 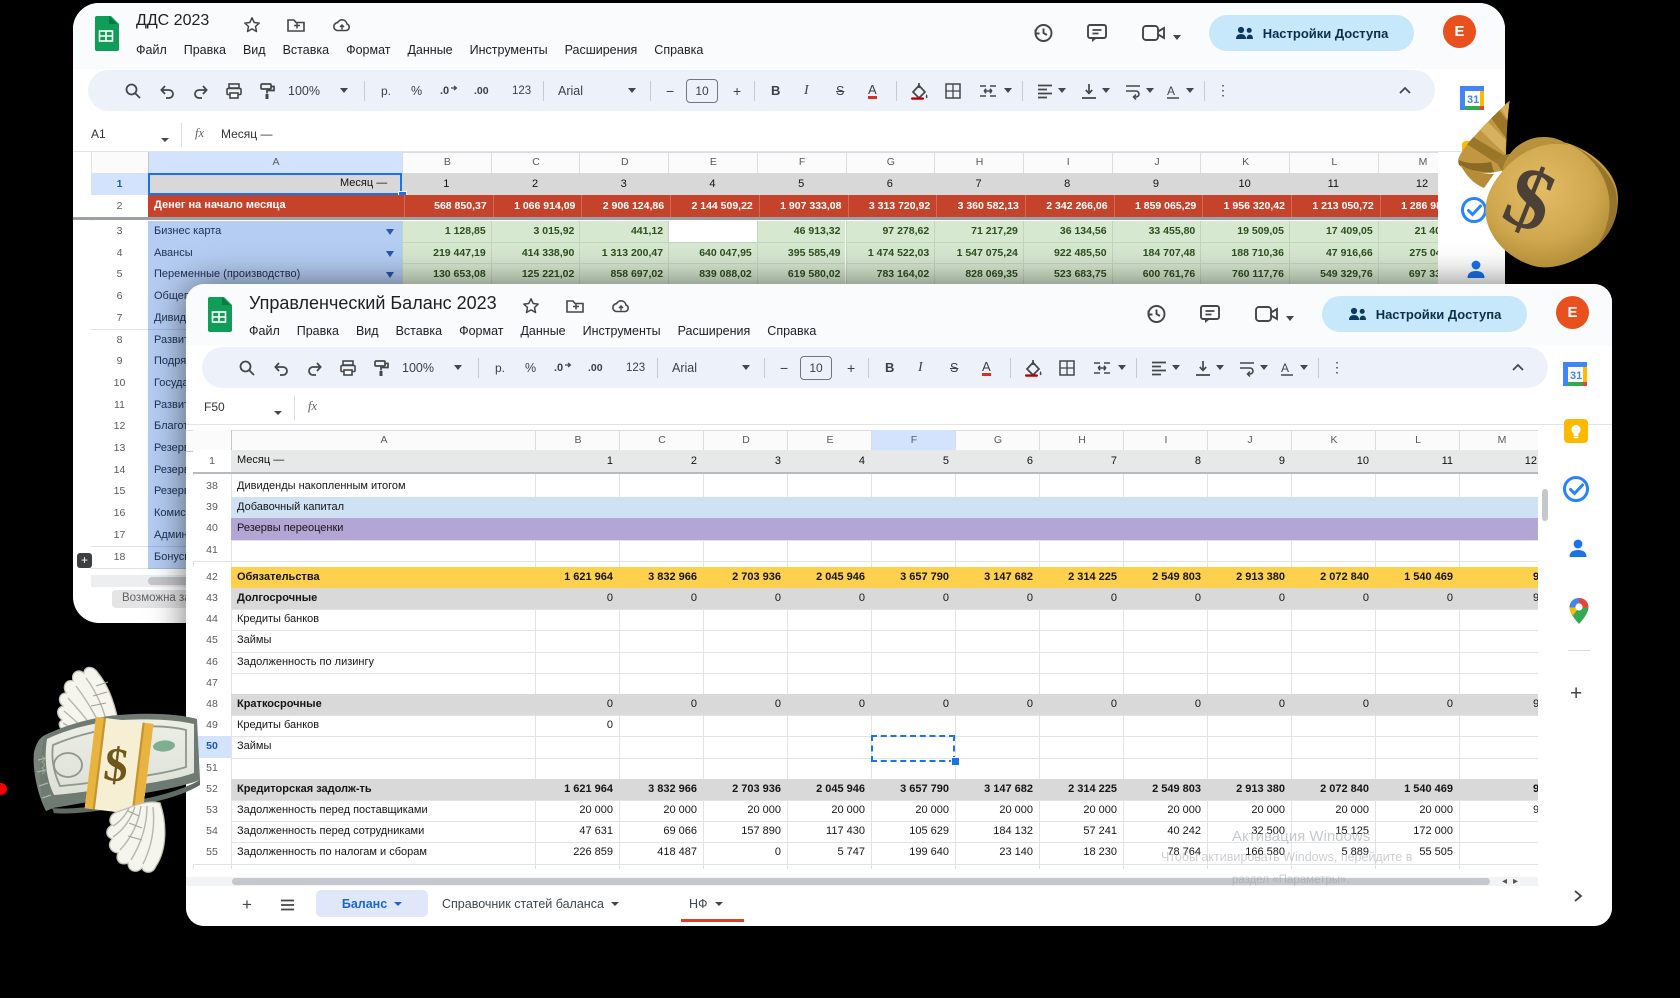 I want to click on svg-text: 31, so click(x=1576, y=376).